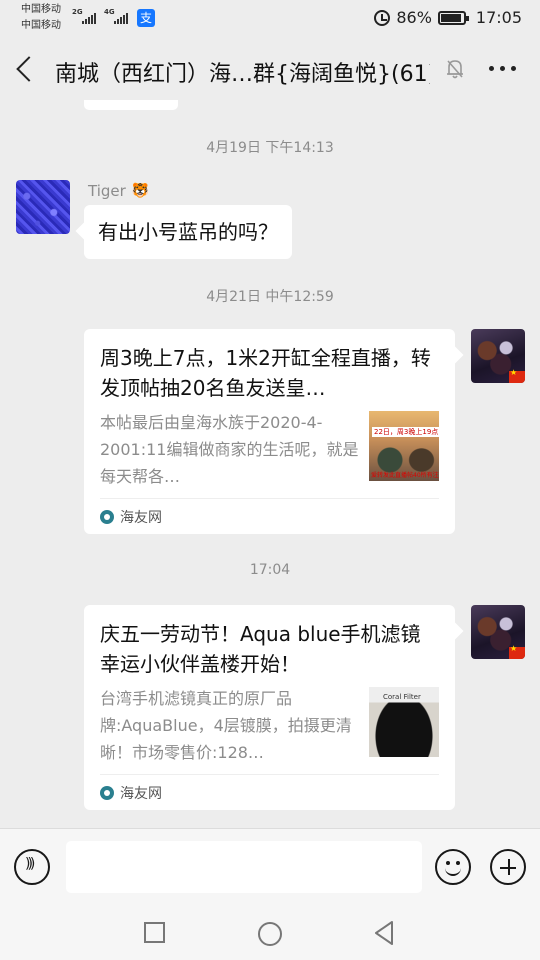  I want to click on carrier-label-2: 中国移动, so click(41, 25).